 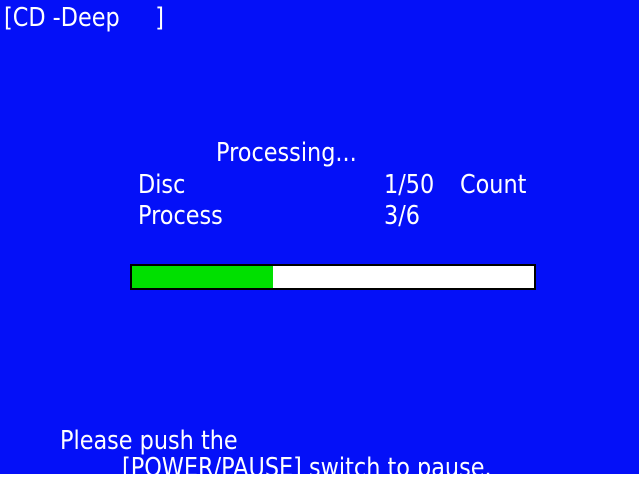 I want to click on process-label: Process, so click(x=180, y=216).